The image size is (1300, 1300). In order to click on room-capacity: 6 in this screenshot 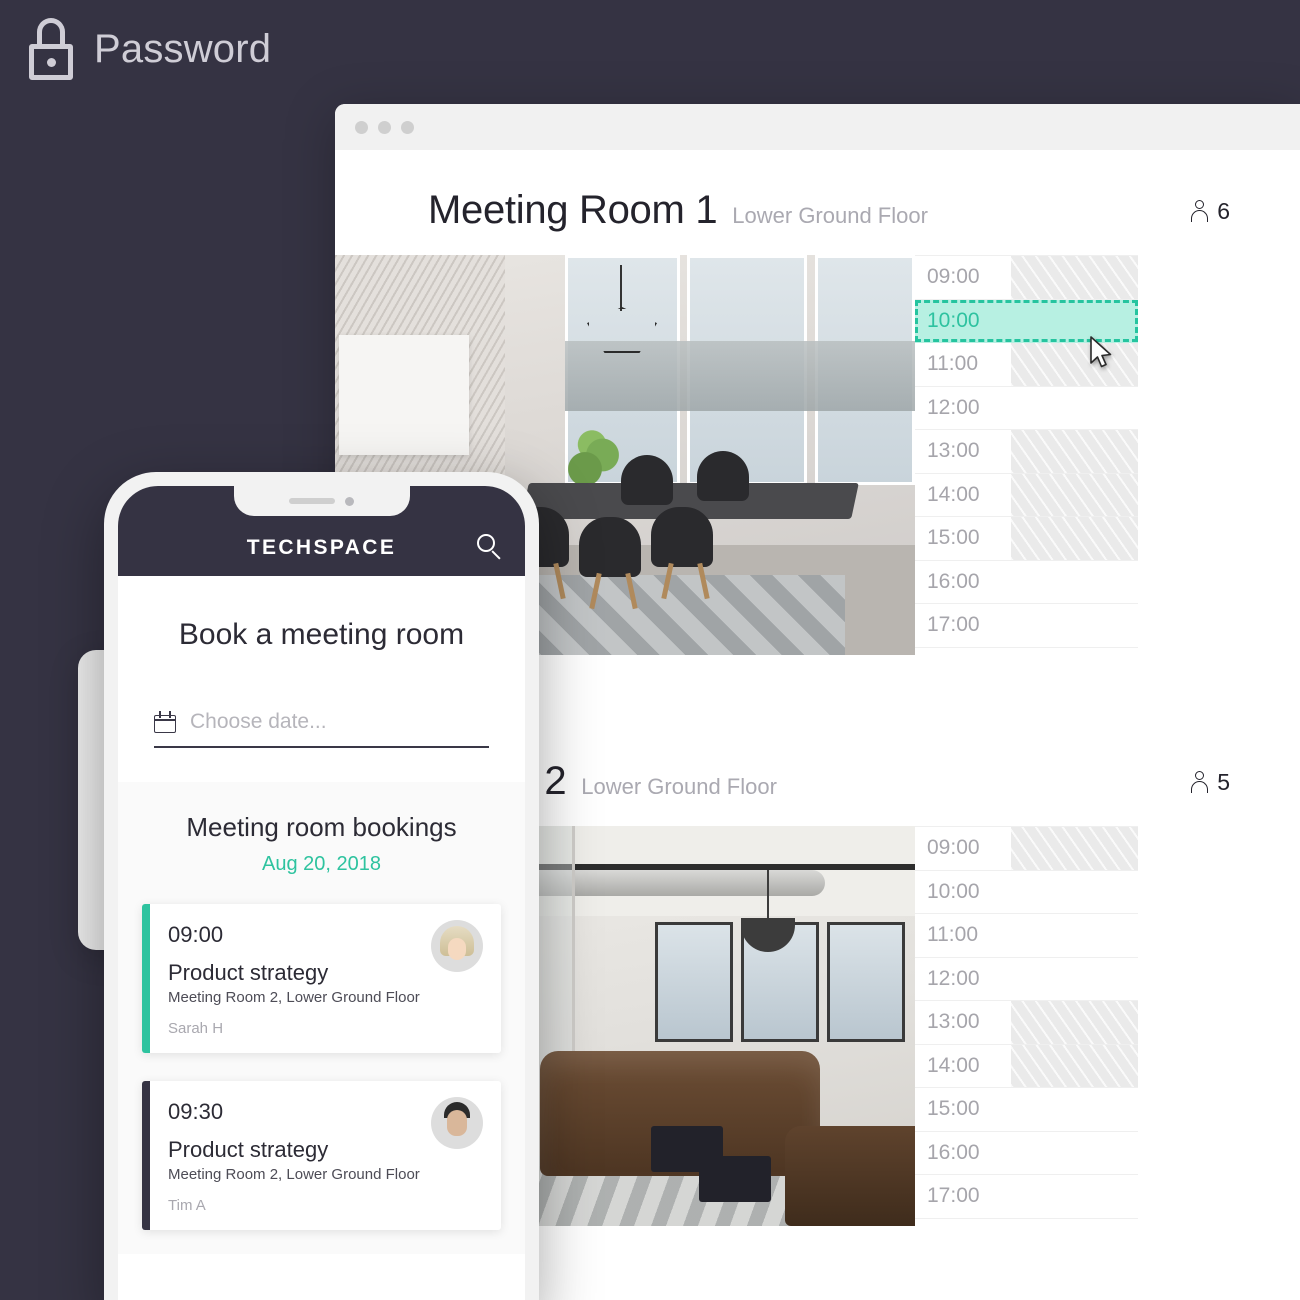, I will do `click(1210, 211)`.